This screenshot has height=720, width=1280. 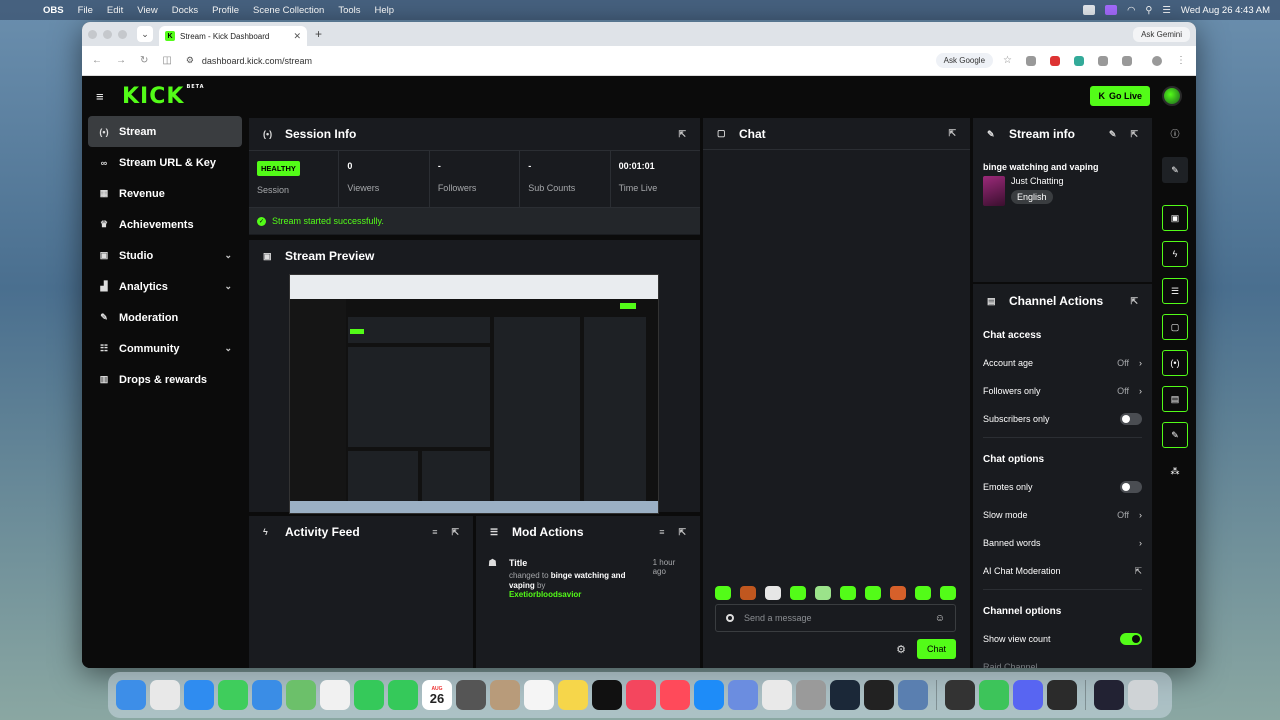 What do you see at coordinates (1131, 419) in the screenshot?
I see `subscribers-only-toggle` at bounding box center [1131, 419].